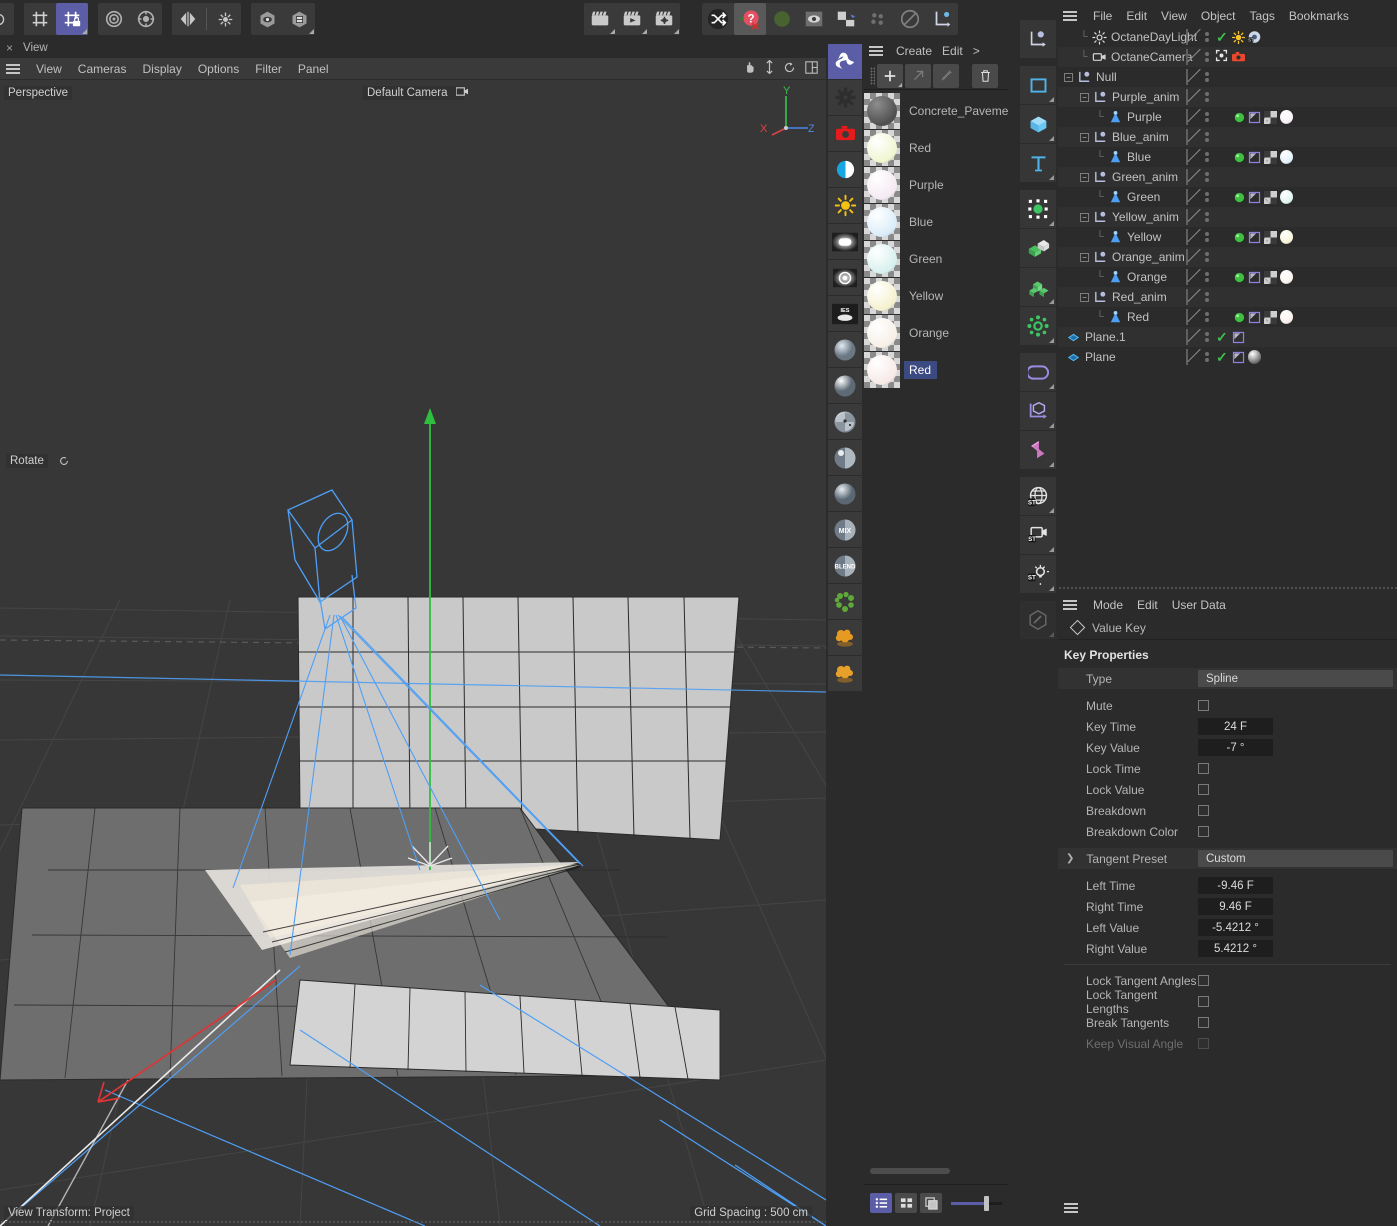 This screenshot has width=1397, height=1226. What do you see at coordinates (1100, 357) in the screenshot?
I see `object-name-label: Plane` at bounding box center [1100, 357].